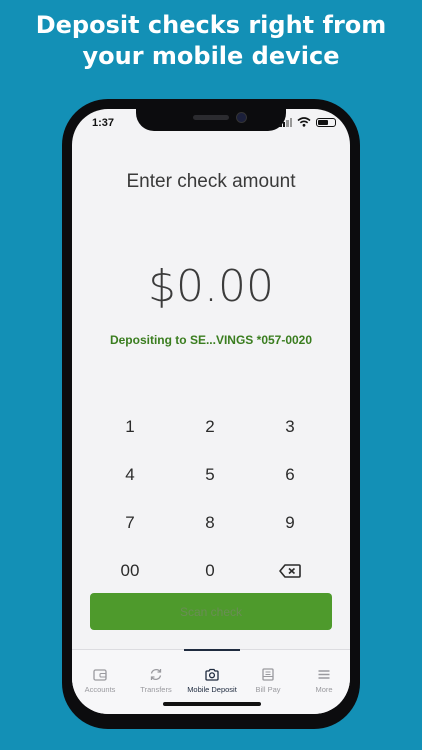 The image size is (422, 750). What do you see at coordinates (210, 523) in the screenshot?
I see `key-8: 8` at bounding box center [210, 523].